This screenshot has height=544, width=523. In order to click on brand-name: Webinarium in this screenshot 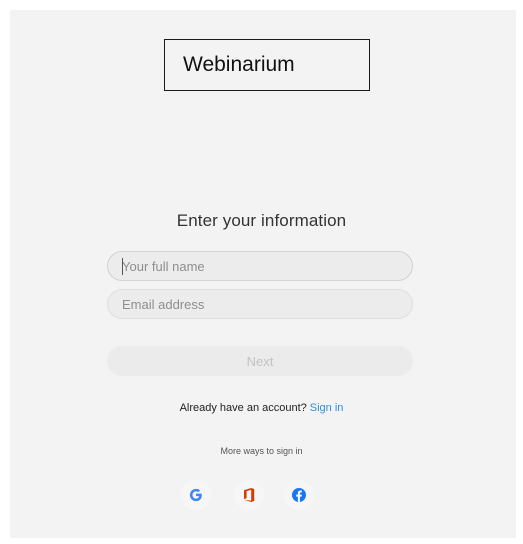, I will do `click(239, 64)`.